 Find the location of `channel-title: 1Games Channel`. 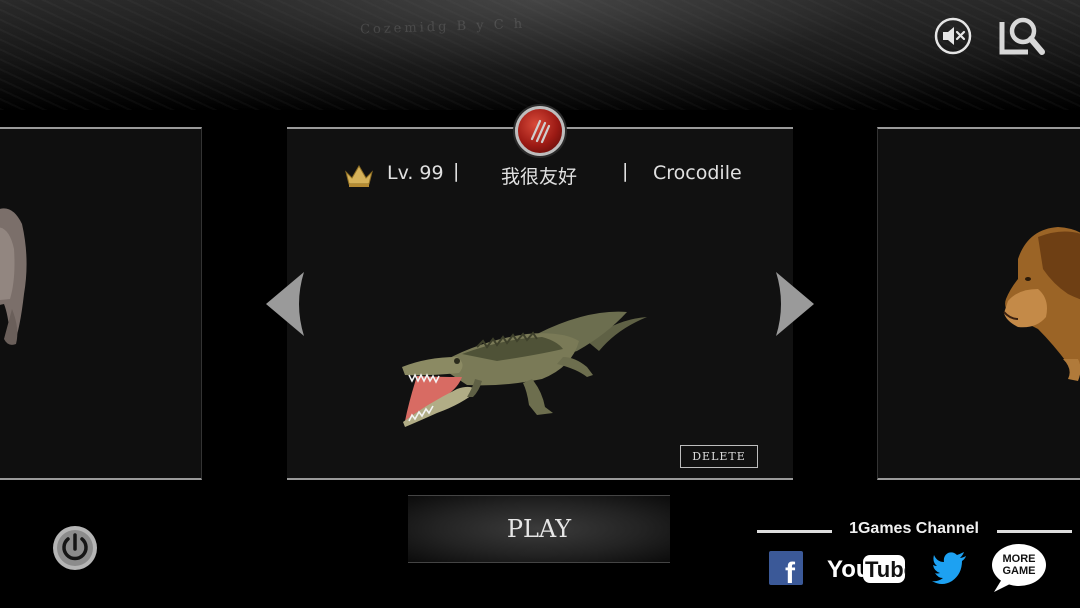

channel-title: 1Games Channel is located at coordinates (914, 531).